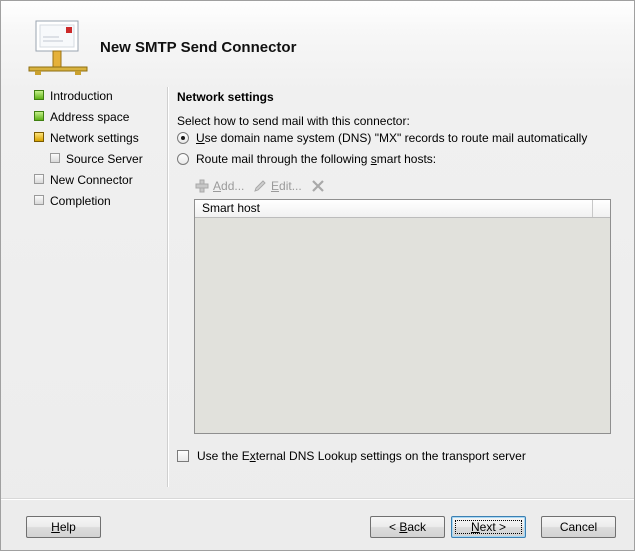 The height and width of the screenshot is (551, 635). What do you see at coordinates (407, 527) in the screenshot?
I see `back-button: < Back` at bounding box center [407, 527].